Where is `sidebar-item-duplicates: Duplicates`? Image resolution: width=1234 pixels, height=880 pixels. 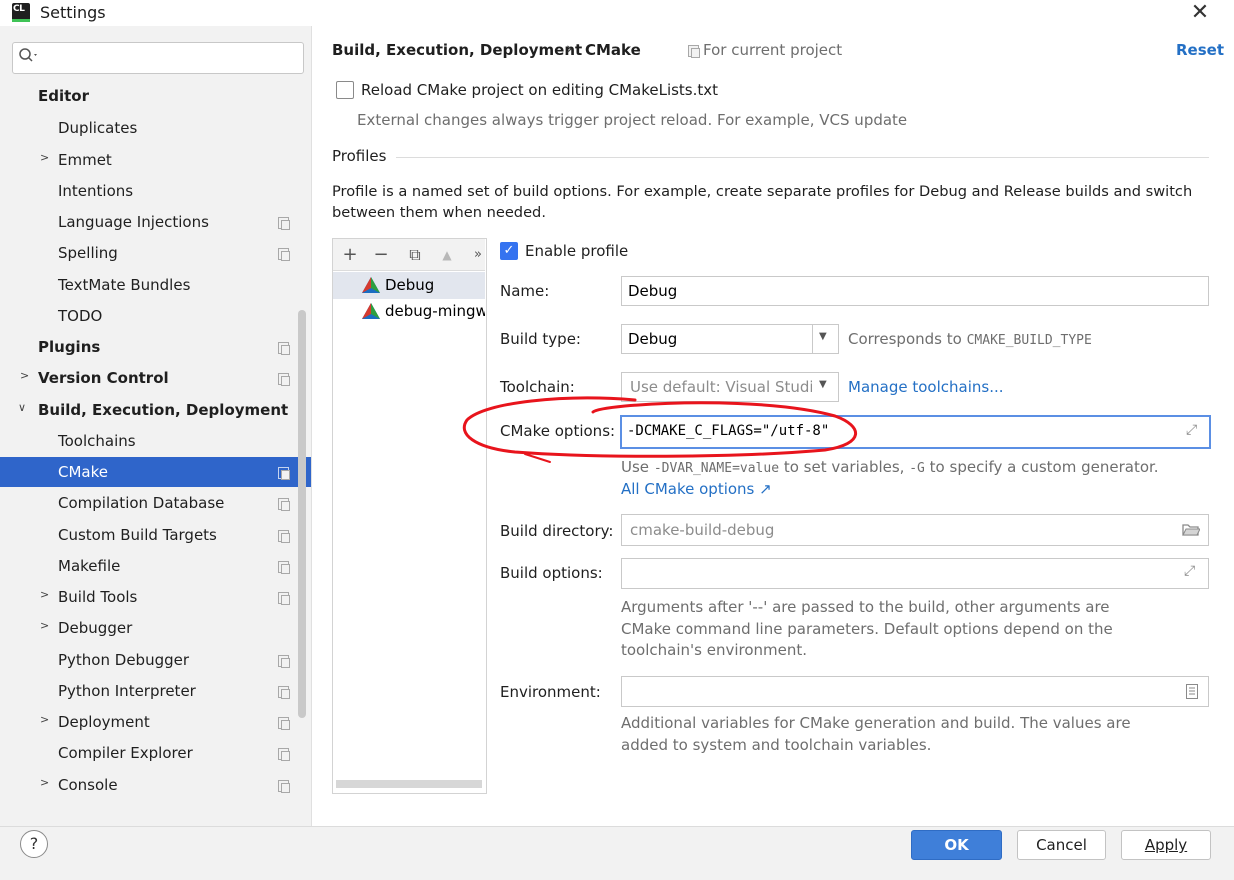
sidebar-item-duplicates: Duplicates is located at coordinates (97, 128).